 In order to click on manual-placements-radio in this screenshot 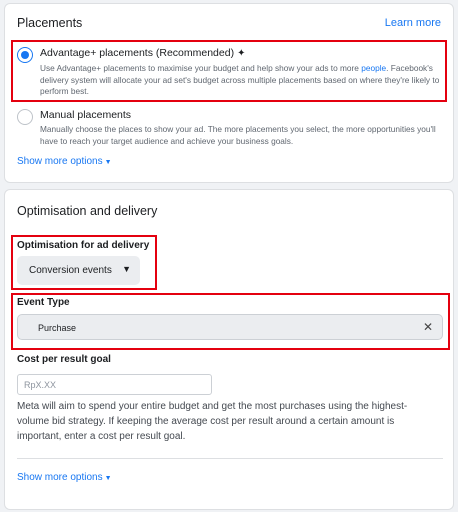, I will do `click(25, 117)`.